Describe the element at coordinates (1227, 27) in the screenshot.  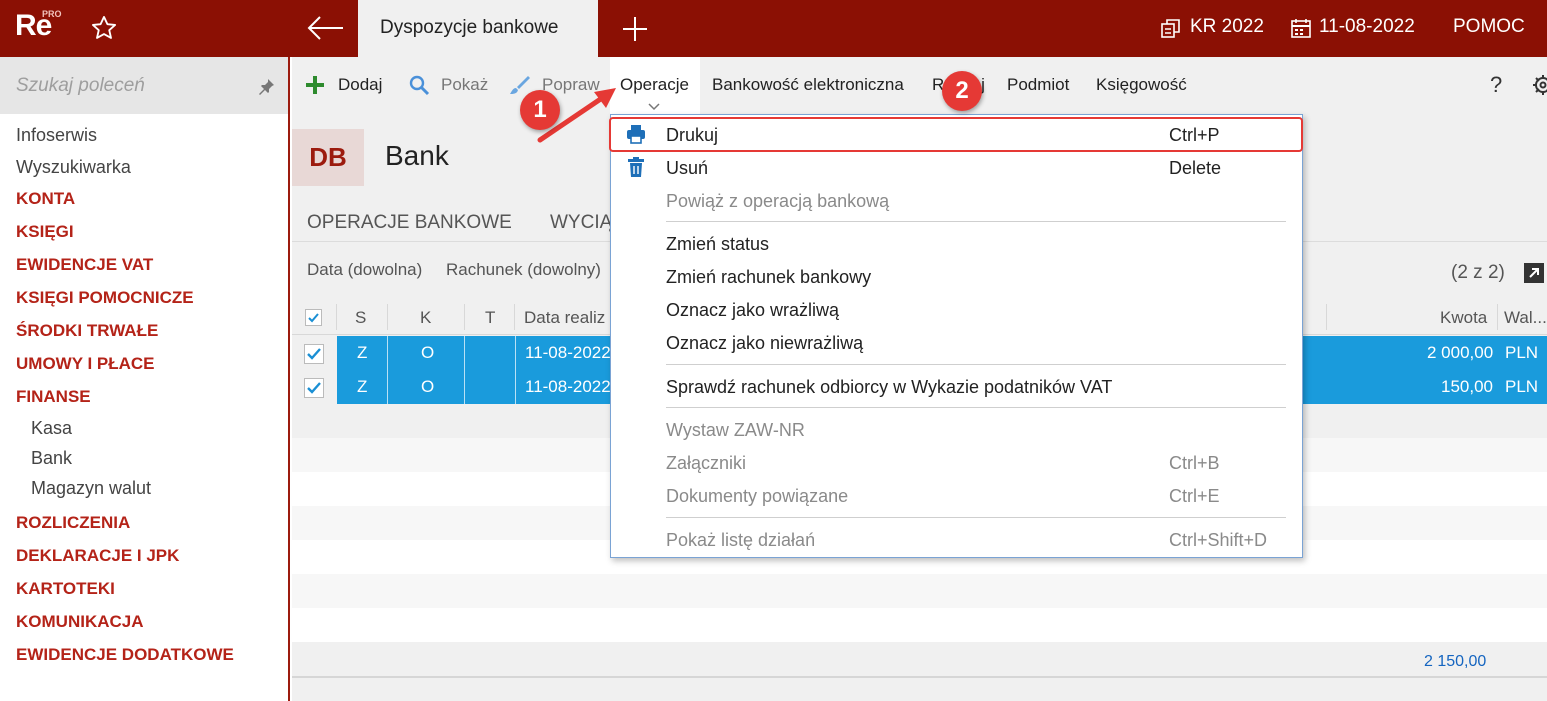
I see `period-label: KR 2022` at that location.